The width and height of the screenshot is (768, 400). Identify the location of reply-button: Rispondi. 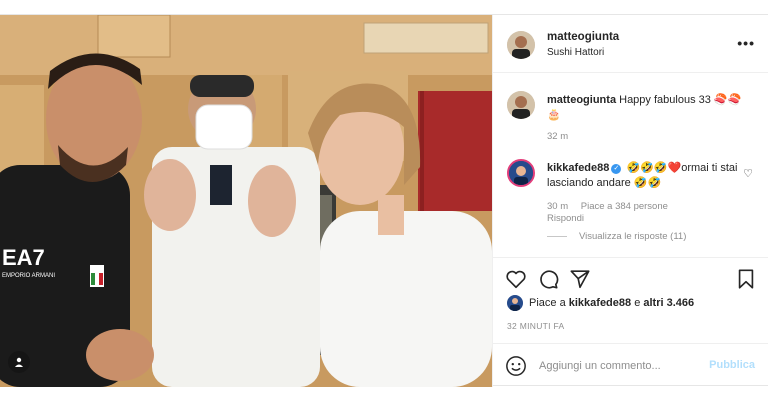
(565, 218).